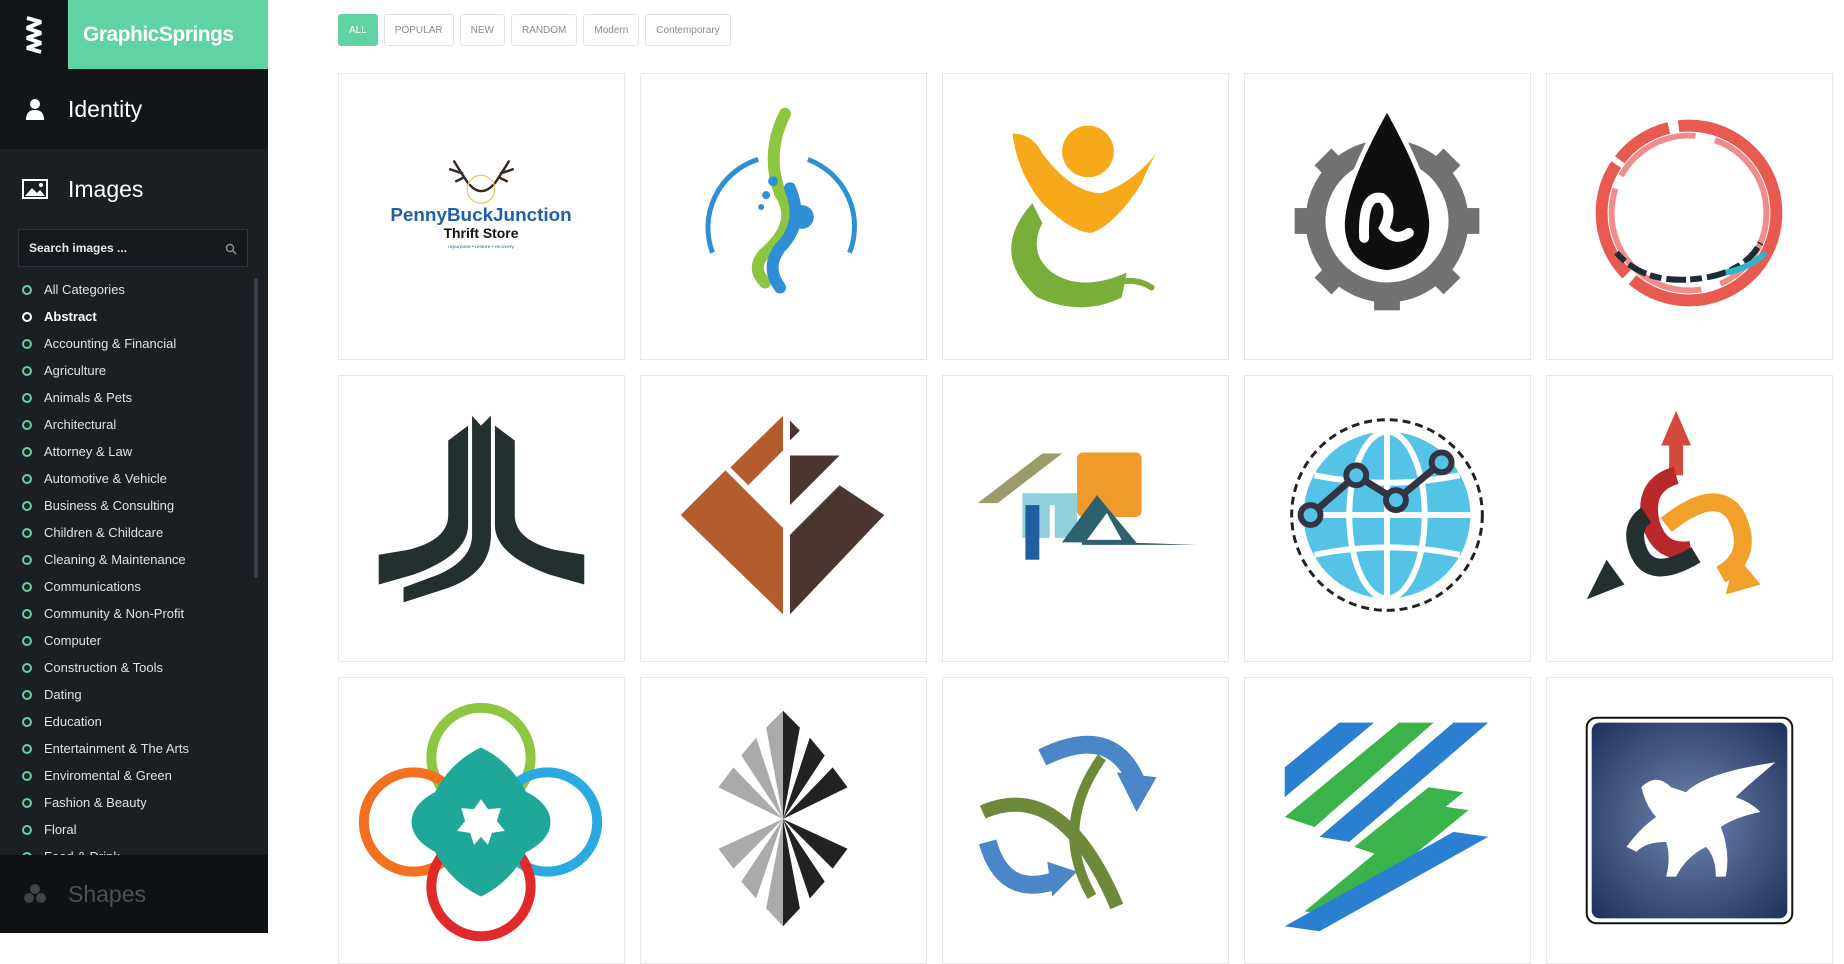 This screenshot has width=1844, height=964. What do you see at coordinates (544, 30) in the screenshot?
I see `filter-random: RANDOM` at bounding box center [544, 30].